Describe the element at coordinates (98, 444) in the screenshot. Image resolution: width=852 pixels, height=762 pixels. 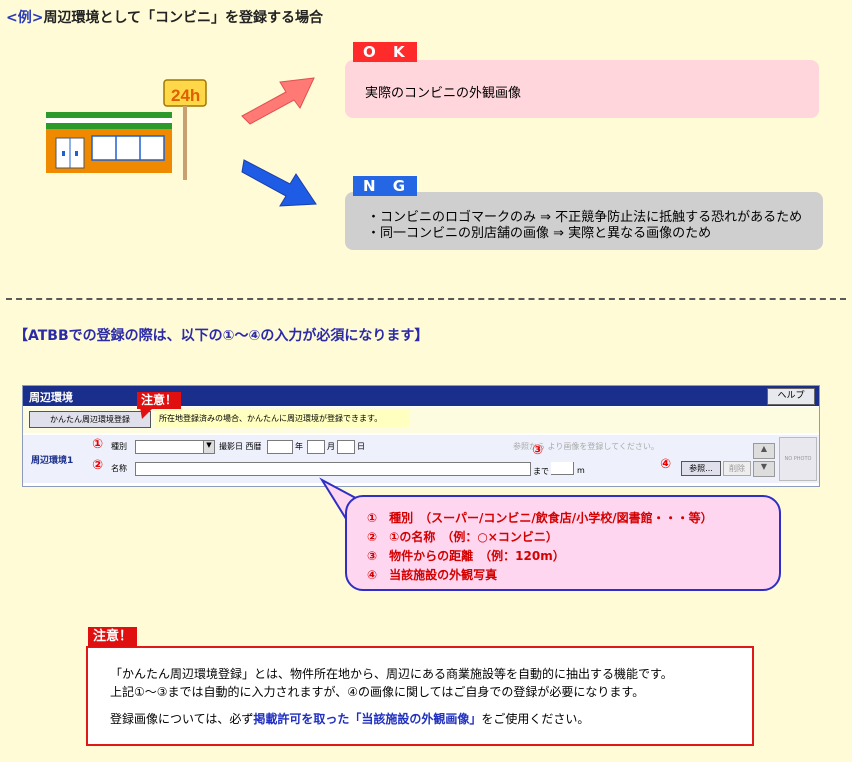
I see `marker-1: ①` at that location.